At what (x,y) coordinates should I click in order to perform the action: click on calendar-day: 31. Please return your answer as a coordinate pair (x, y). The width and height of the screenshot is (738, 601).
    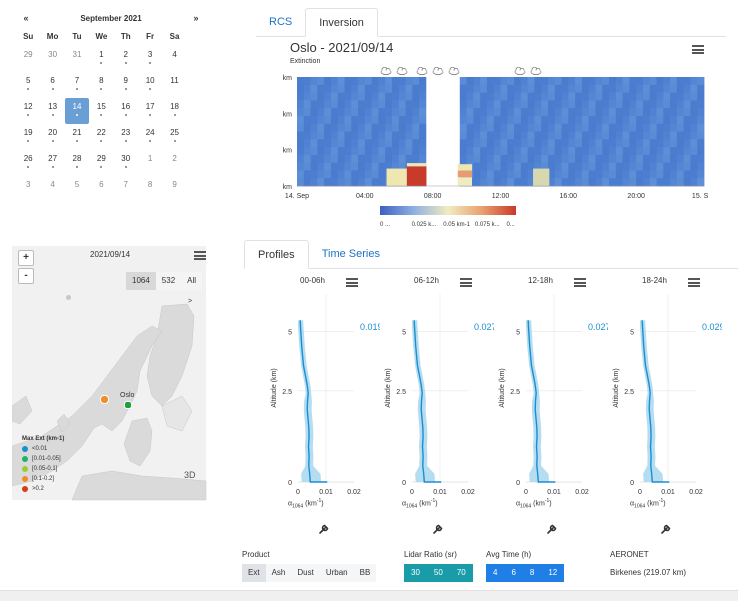
    Looking at the image, I should click on (77, 59).